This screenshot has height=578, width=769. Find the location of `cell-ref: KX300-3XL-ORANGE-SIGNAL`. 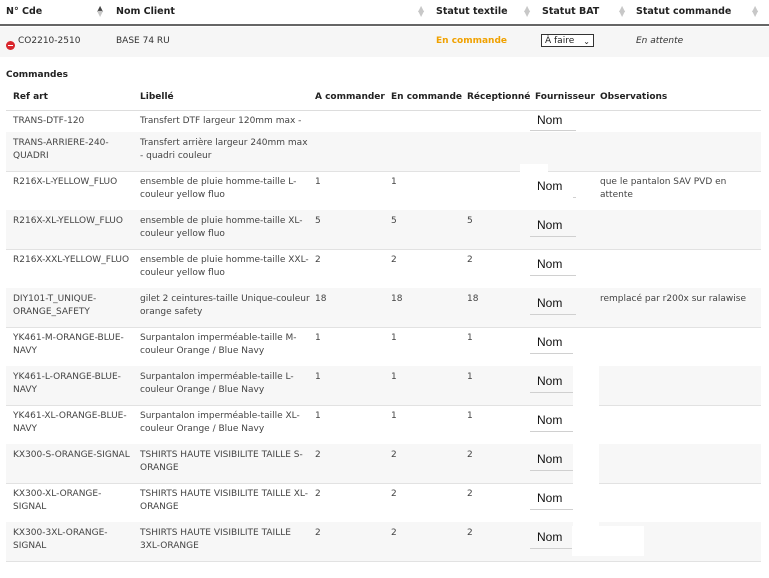

cell-ref: KX300-3XL-ORANGE-SIGNAL is located at coordinates (60, 539).